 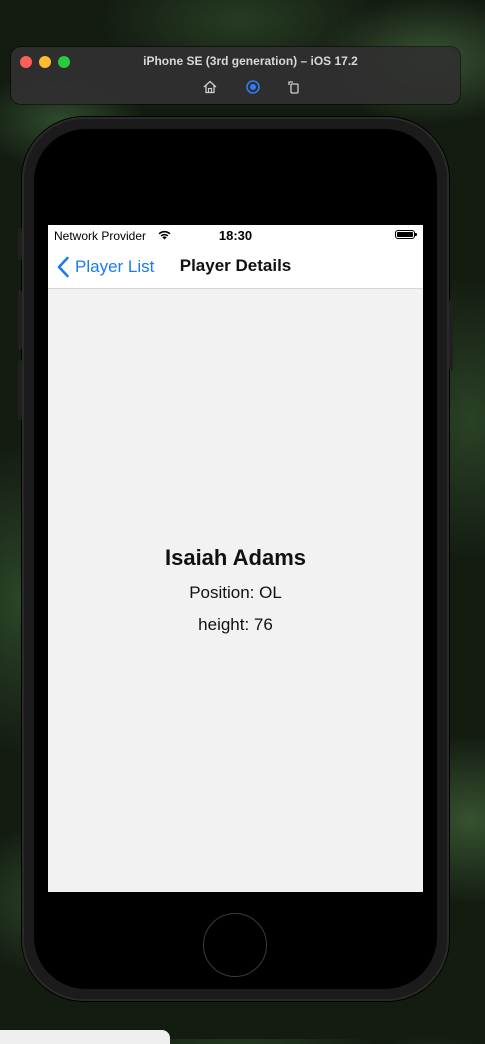 What do you see at coordinates (85, 1037) in the screenshot?
I see `window-edge` at bounding box center [85, 1037].